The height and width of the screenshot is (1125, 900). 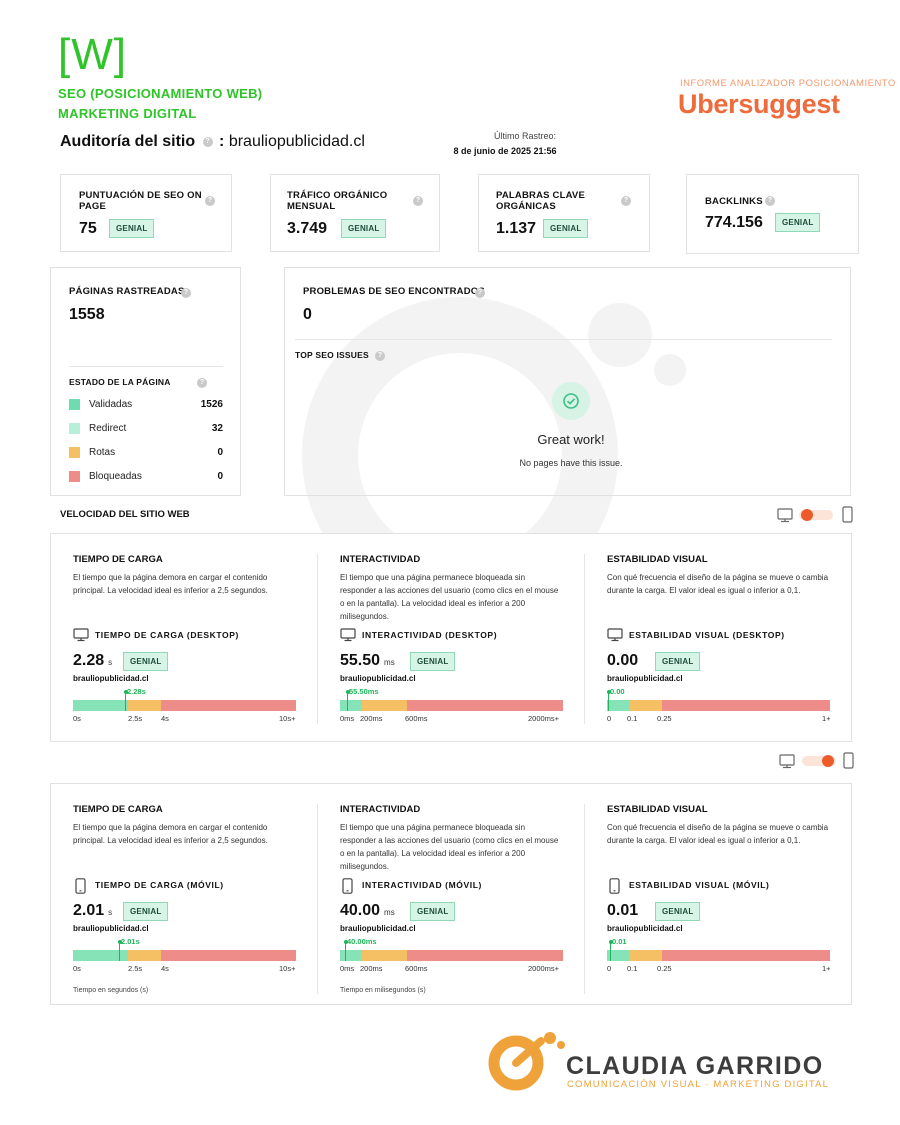 What do you see at coordinates (110, 912) in the screenshot?
I see `metric-unit: s` at bounding box center [110, 912].